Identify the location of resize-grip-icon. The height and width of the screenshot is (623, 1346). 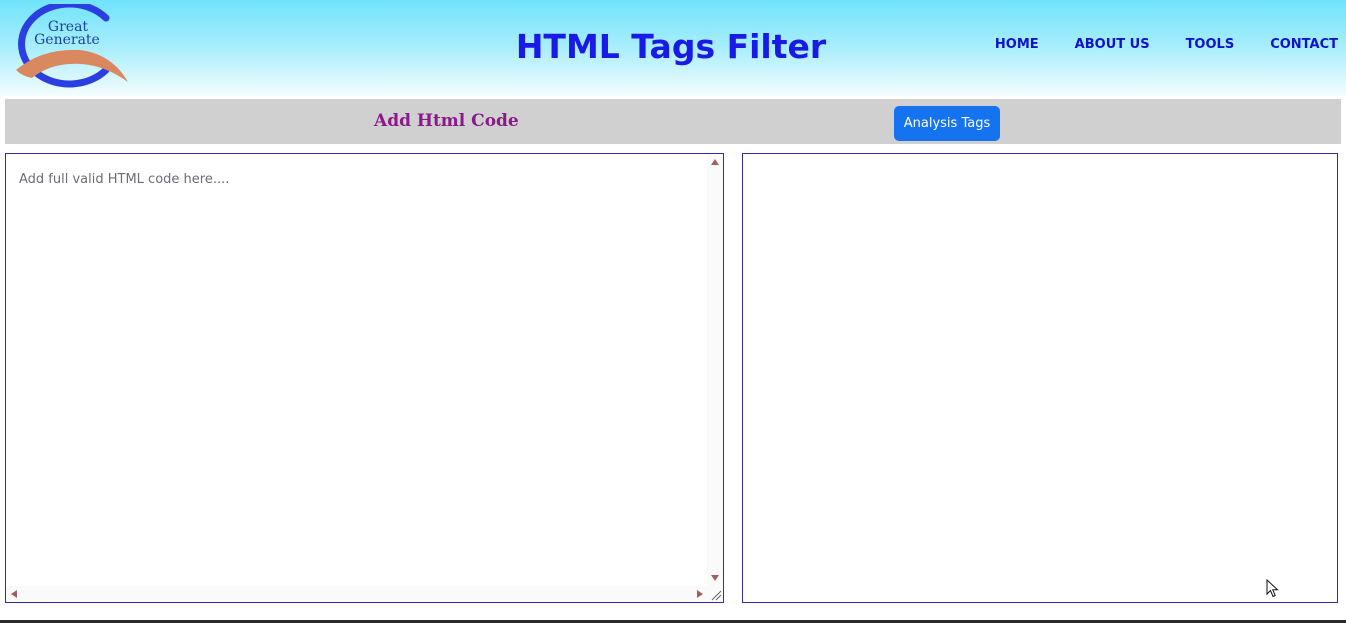
(716, 595).